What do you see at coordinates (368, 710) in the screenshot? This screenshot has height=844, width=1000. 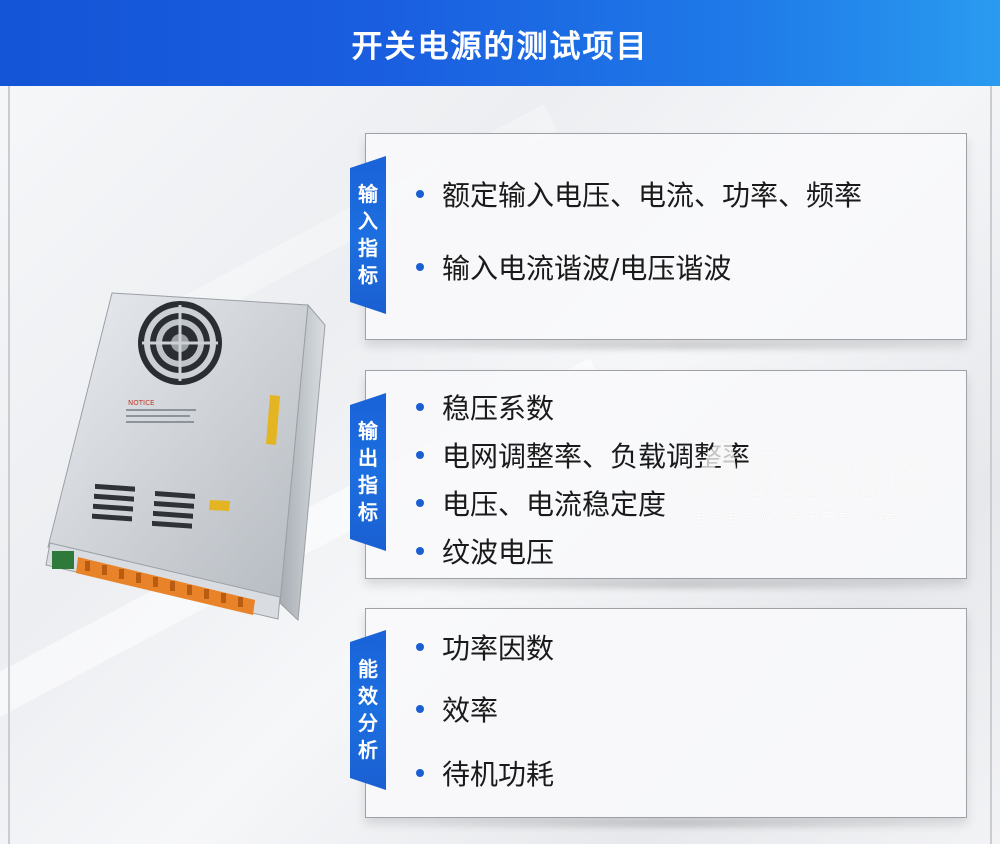 I see `section-tag-efficiency: 能 效 分 析` at bounding box center [368, 710].